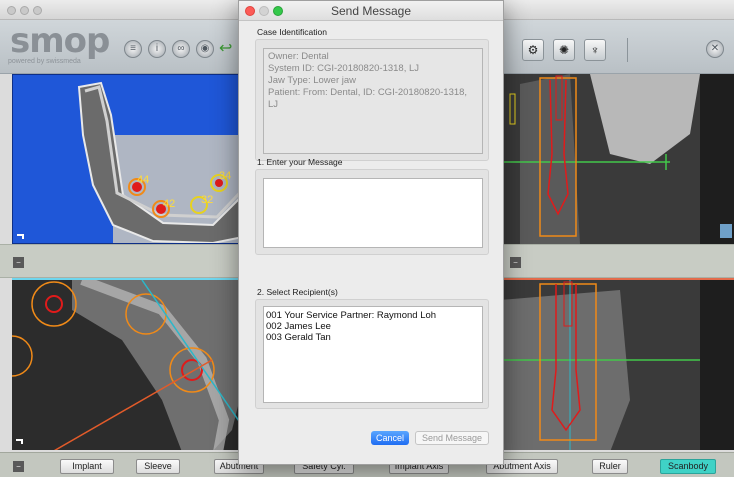  Describe the element at coordinates (158, 466) in the screenshot. I see `sleeve-toggle-button: Sleeve` at that location.